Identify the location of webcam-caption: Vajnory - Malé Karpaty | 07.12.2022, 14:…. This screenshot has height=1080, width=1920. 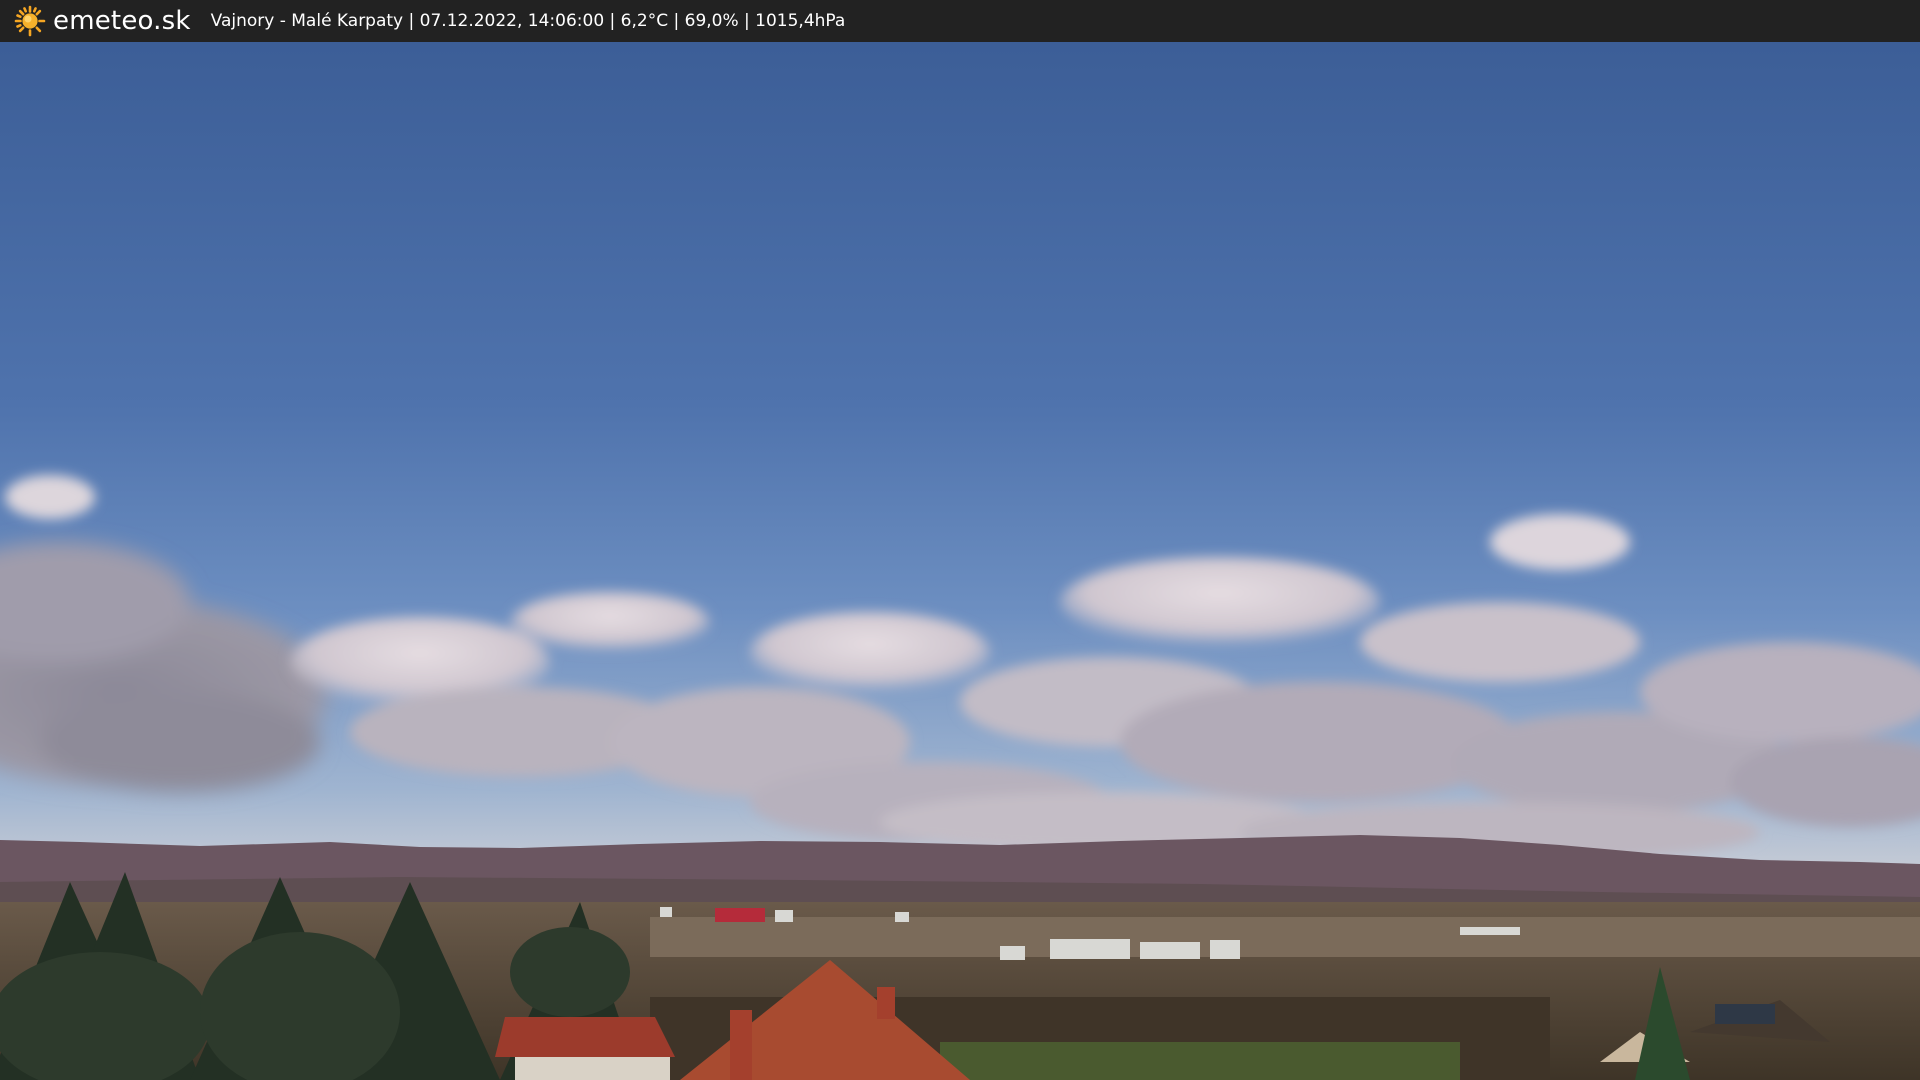
(528, 21).